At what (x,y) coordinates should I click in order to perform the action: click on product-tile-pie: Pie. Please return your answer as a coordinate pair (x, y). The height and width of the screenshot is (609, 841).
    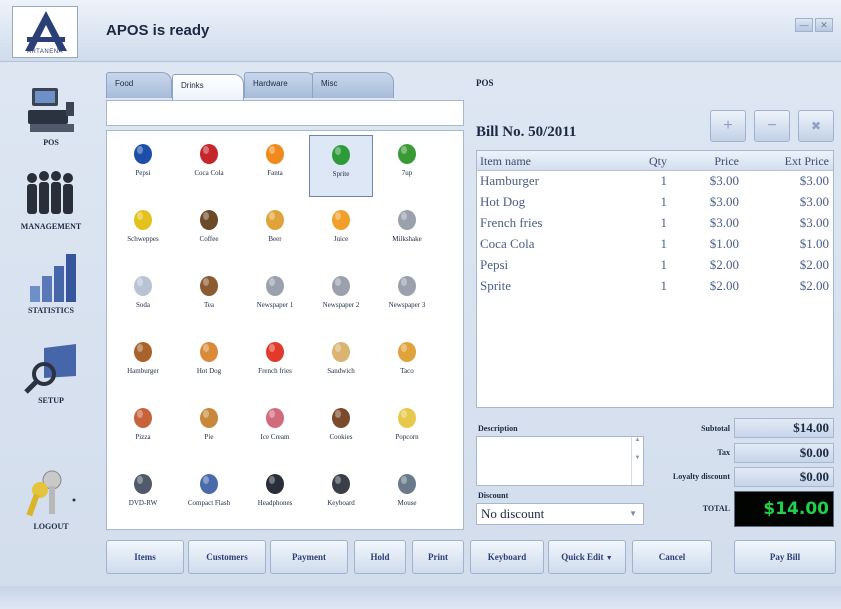
    Looking at the image, I should click on (209, 430).